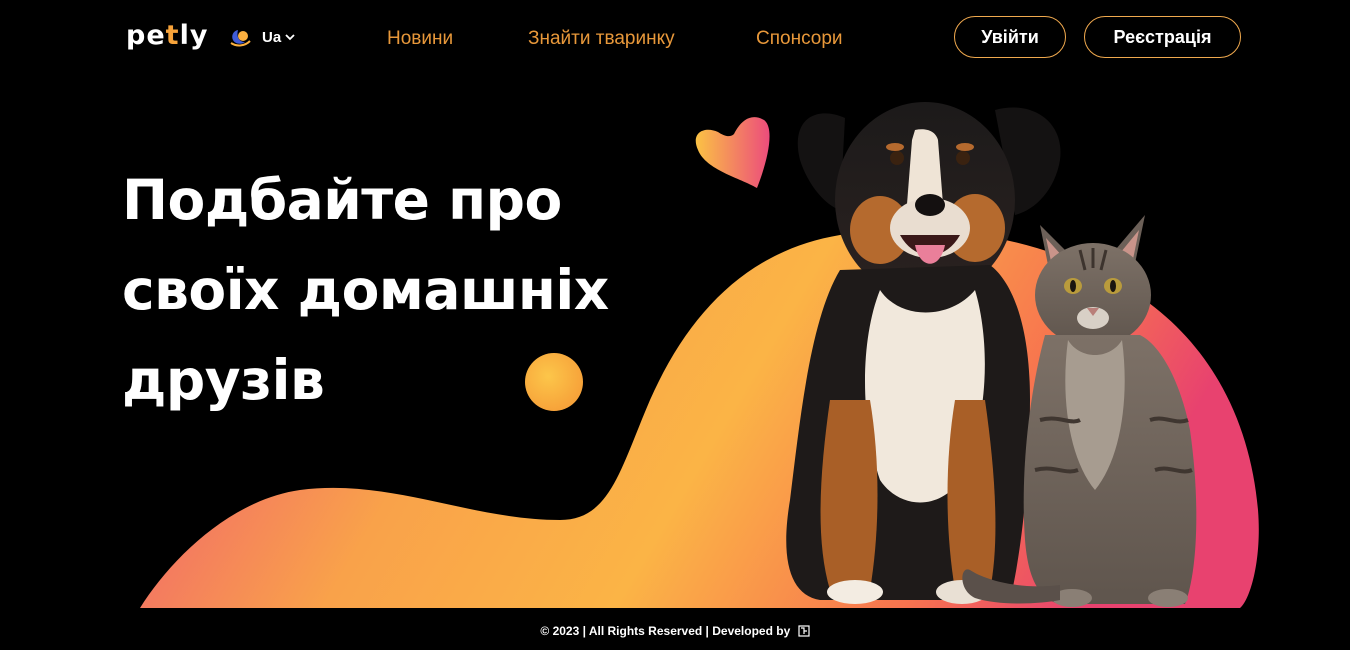 This screenshot has height=650, width=1350. What do you see at coordinates (1010, 37) in the screenshot?
I see `login-button: Увійти` at bounding box center [1010, 37].